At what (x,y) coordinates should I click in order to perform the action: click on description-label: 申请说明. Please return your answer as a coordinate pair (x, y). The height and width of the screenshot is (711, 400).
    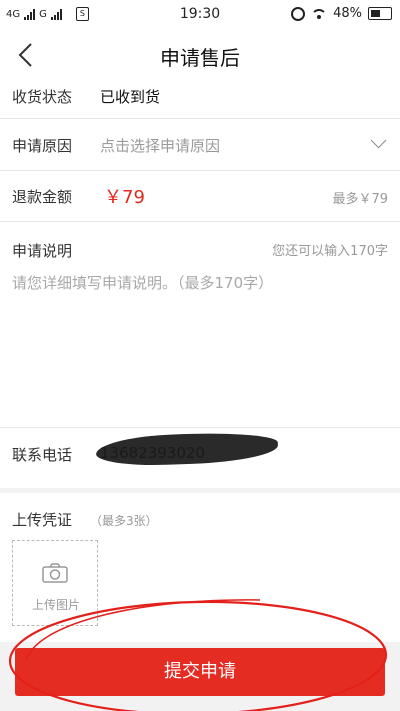
    Looking at the image, I should click on (42, 251).